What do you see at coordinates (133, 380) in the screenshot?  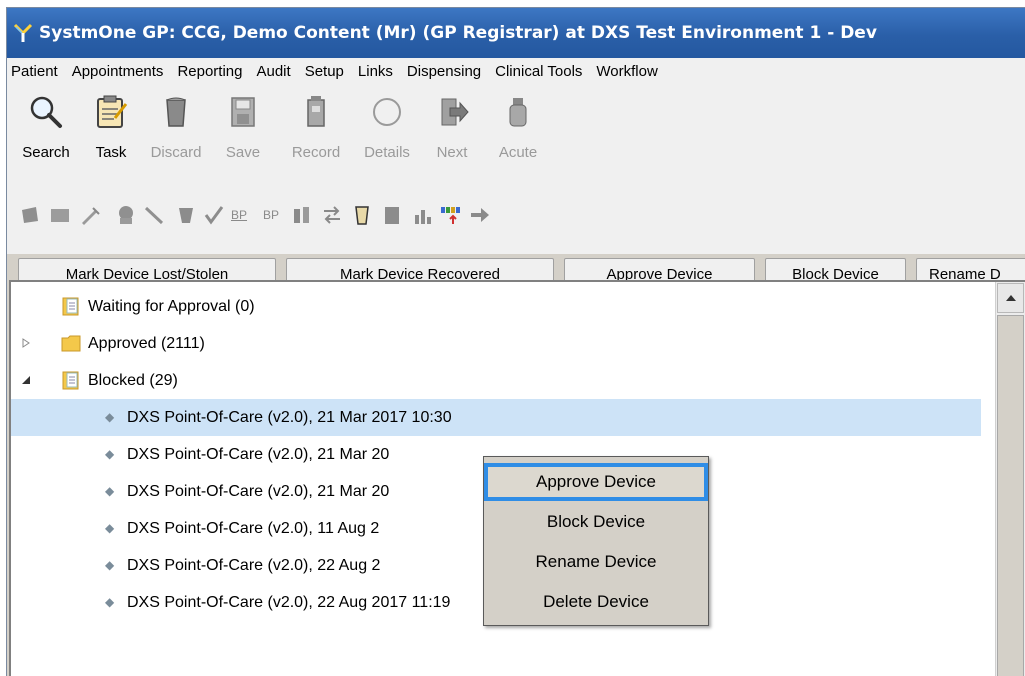 I see `tree-group-label: Blocked (29)` at bounding box center [133, 380].